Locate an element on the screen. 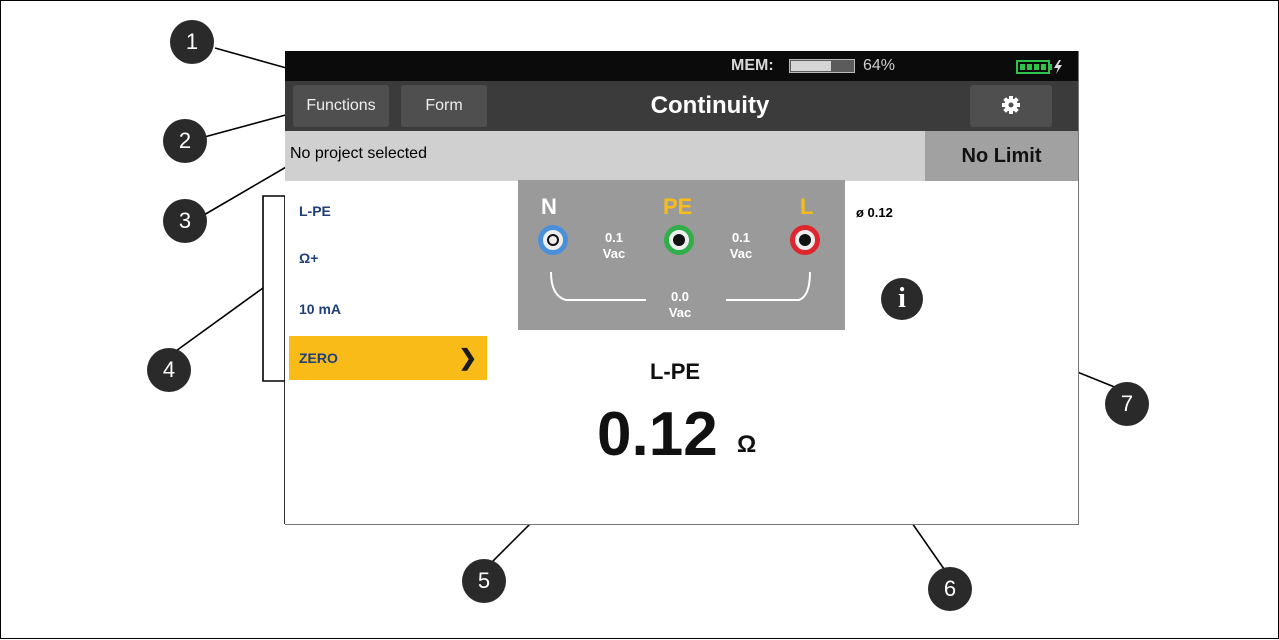 Image resolution: width=1279 pixels, height=640 pixels. status-bar: MEM: 64% is located at coordinates (681, 66).